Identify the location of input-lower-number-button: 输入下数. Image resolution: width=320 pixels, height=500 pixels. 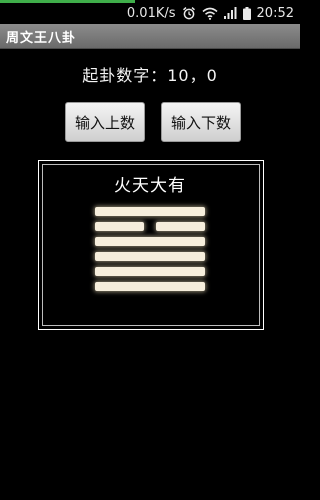
(201, 122).